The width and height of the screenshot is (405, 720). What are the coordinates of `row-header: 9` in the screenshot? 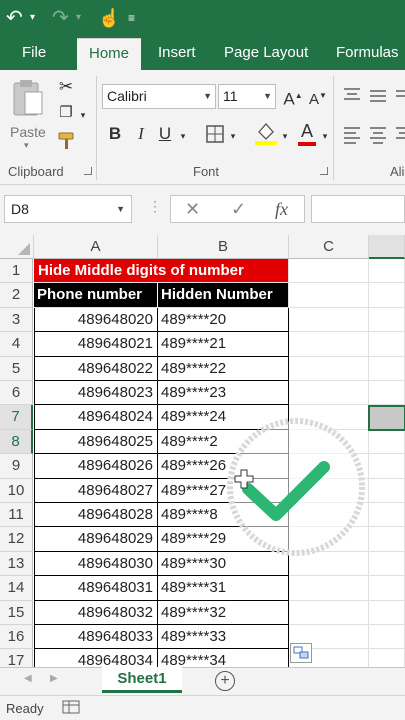 It's located at (16, 466).